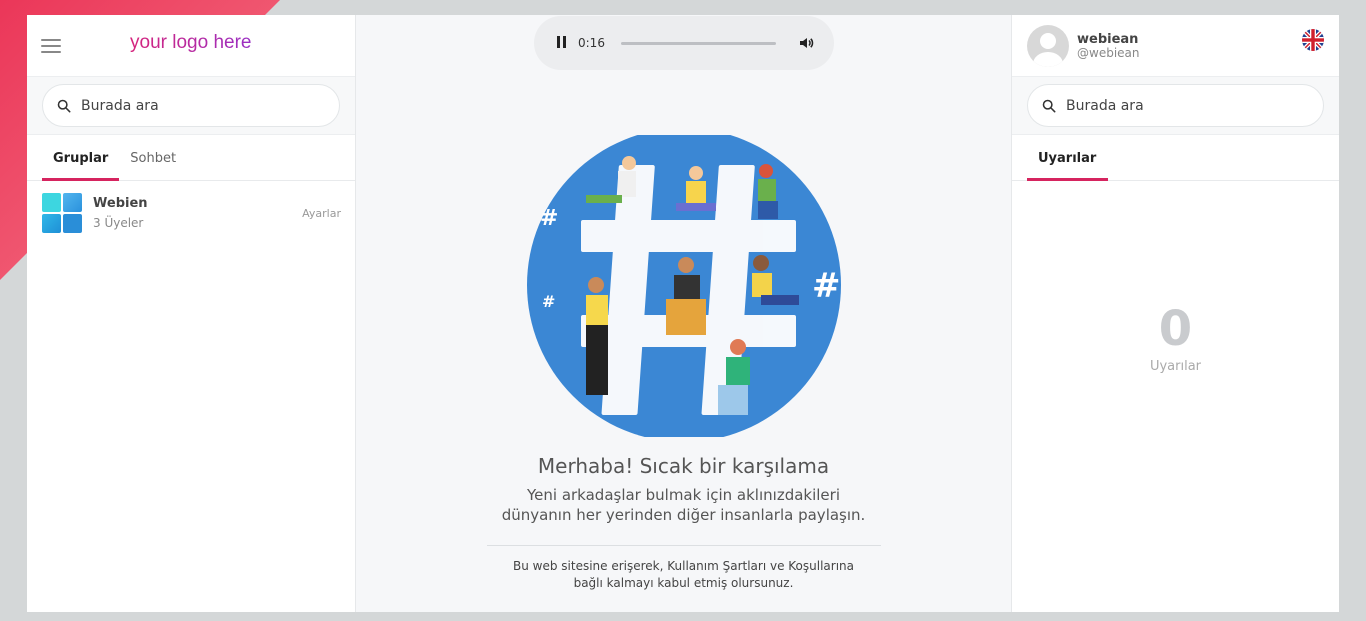 The height and width of the screenshot is (621, 1366). I want to click on tab-groups: Gruplar, so click(81, 166).